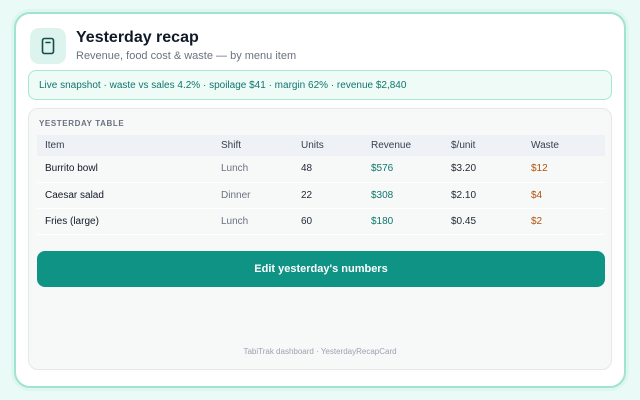 Image resolution: width=640 pixels, height=400 pixels. Describe the element at coordinates (82, 123) in the screenshot. I see `table-label: YESTERDAY TABLE` at that location.